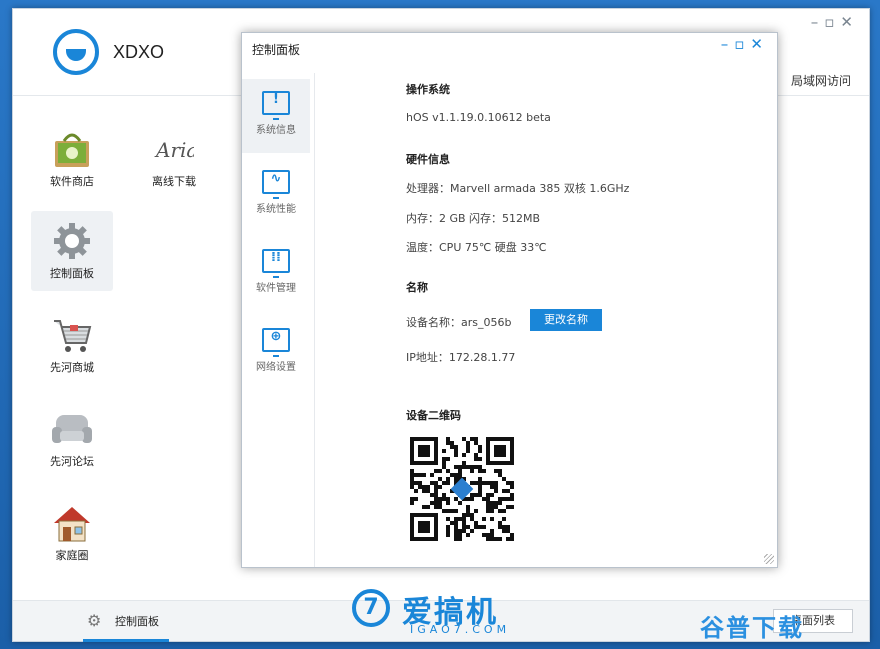 This screenshot has height=649, width=880. I want to click on hardware-section-title: 硬件信息, so click(428, 159).